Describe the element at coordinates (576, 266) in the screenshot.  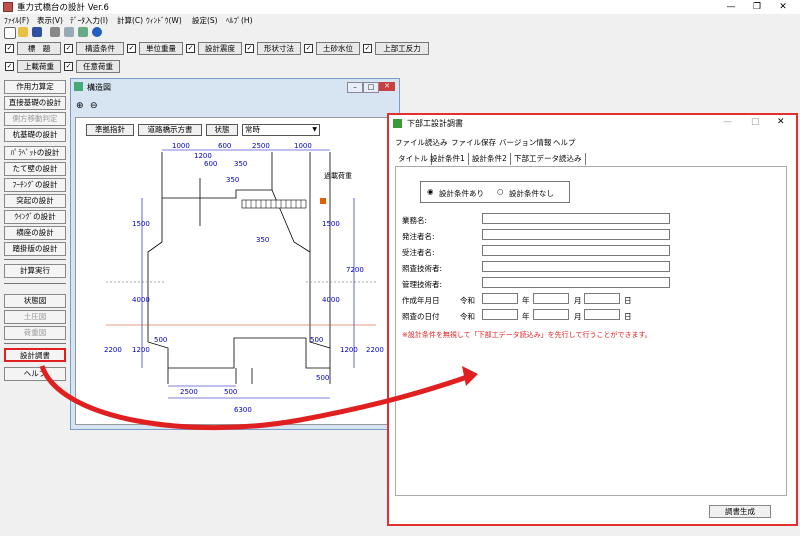
I see `checker-input` at that location.